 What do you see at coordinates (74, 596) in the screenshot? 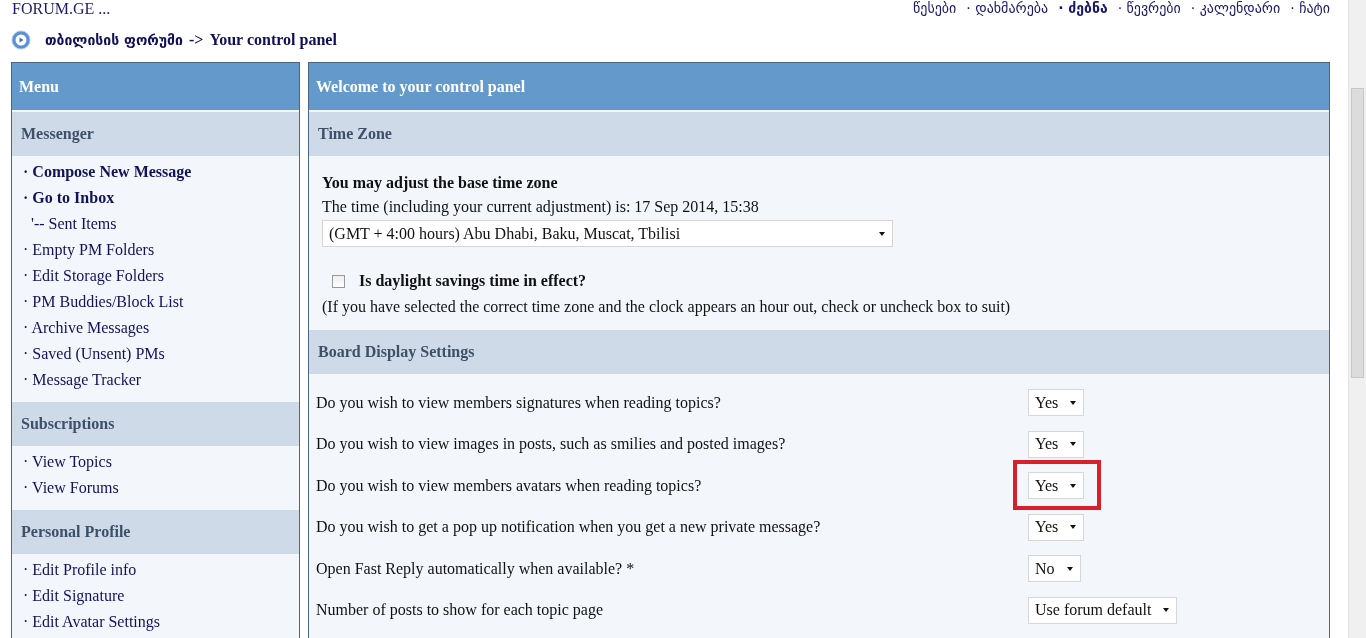
I see `sidebar-link: · Edit Signature` at bounding box center [74, 596].